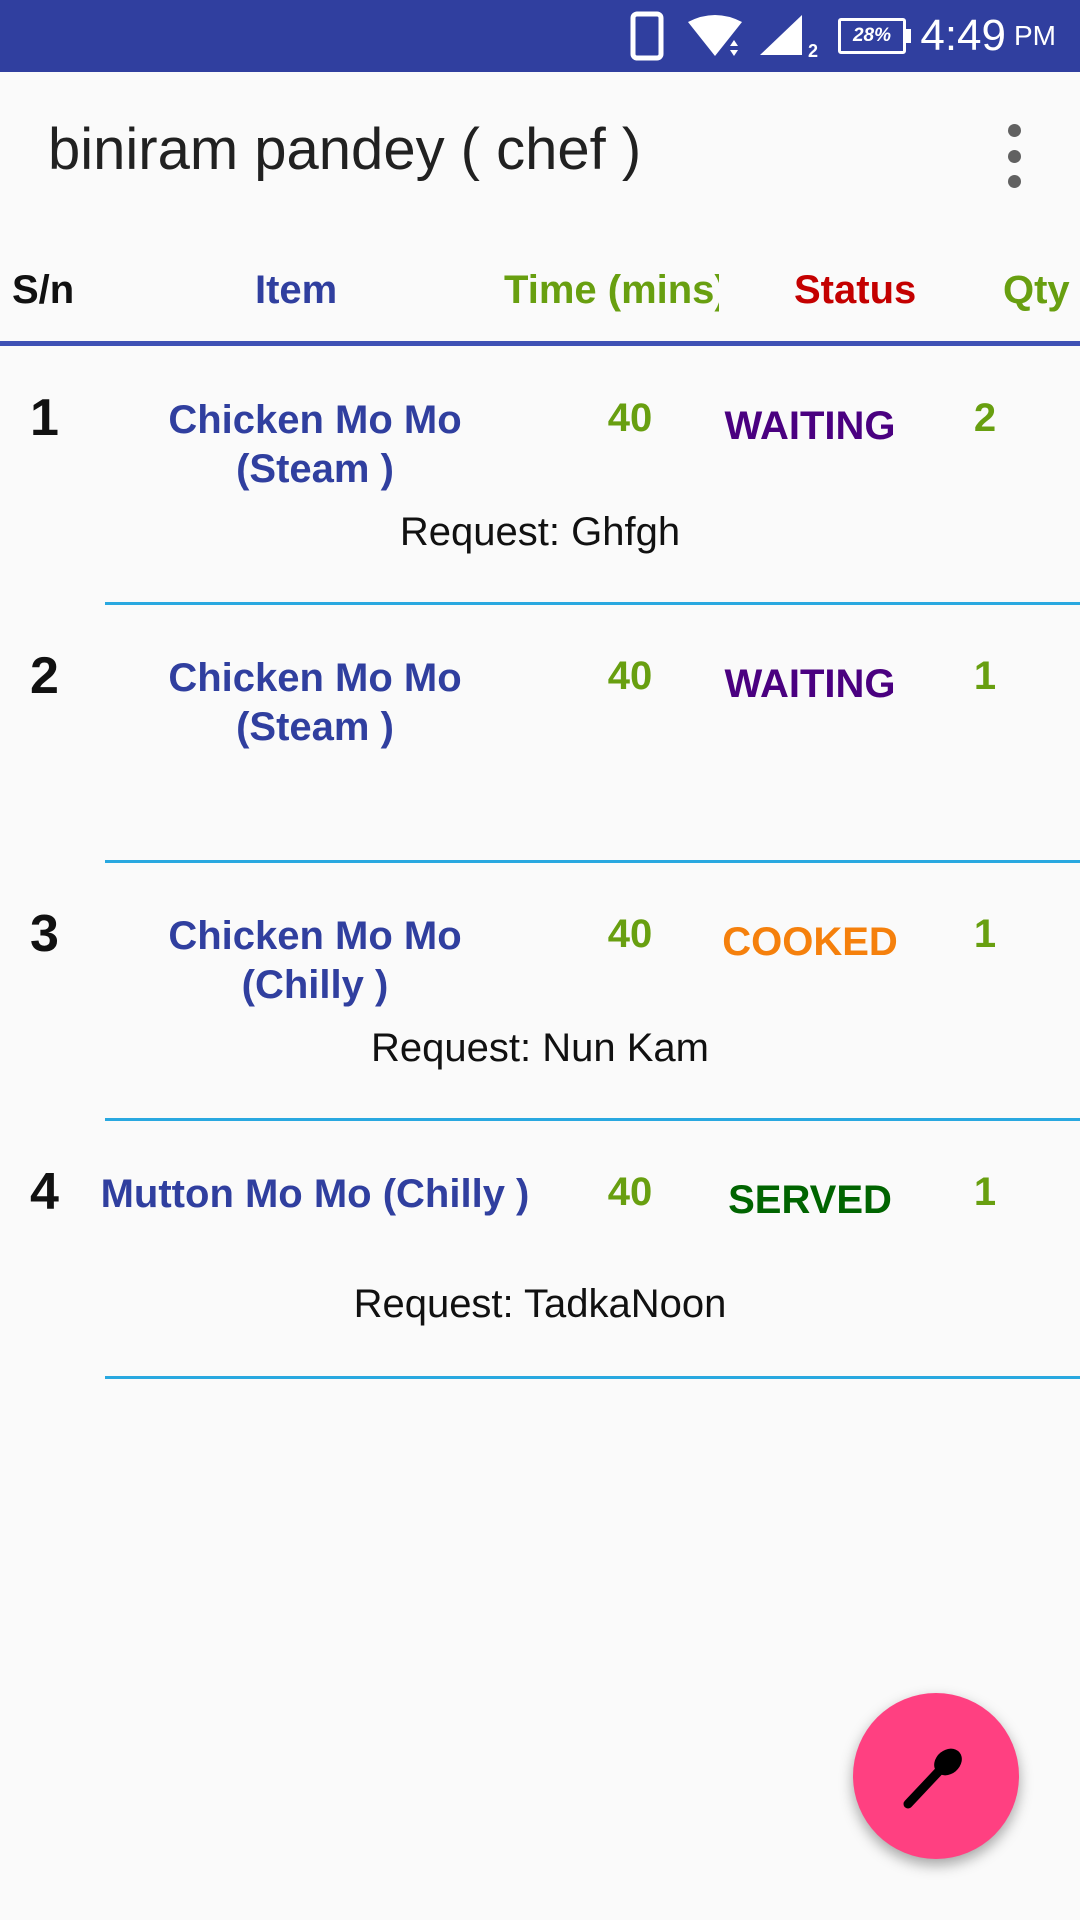  I want to click on status-bar: 2 28% 4:49 PM, so click(540, 36).